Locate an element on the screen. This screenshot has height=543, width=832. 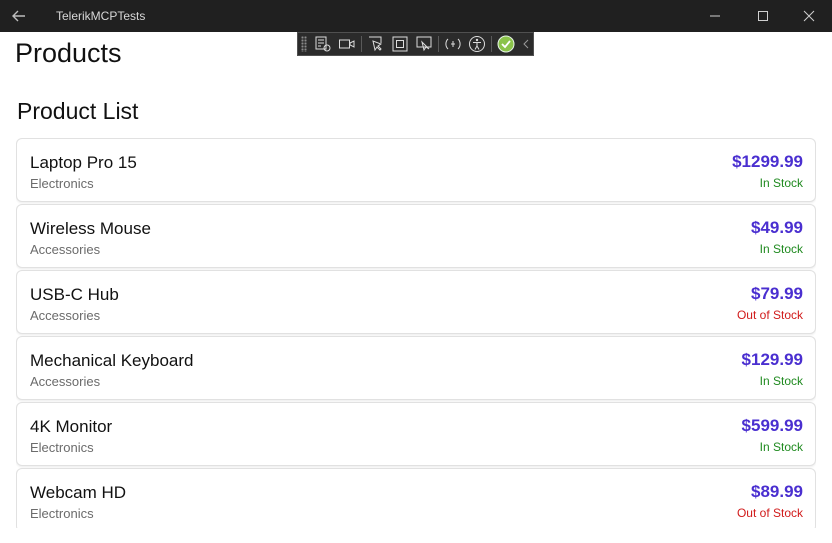
minimize-icon is located at coordinates (715, 16).